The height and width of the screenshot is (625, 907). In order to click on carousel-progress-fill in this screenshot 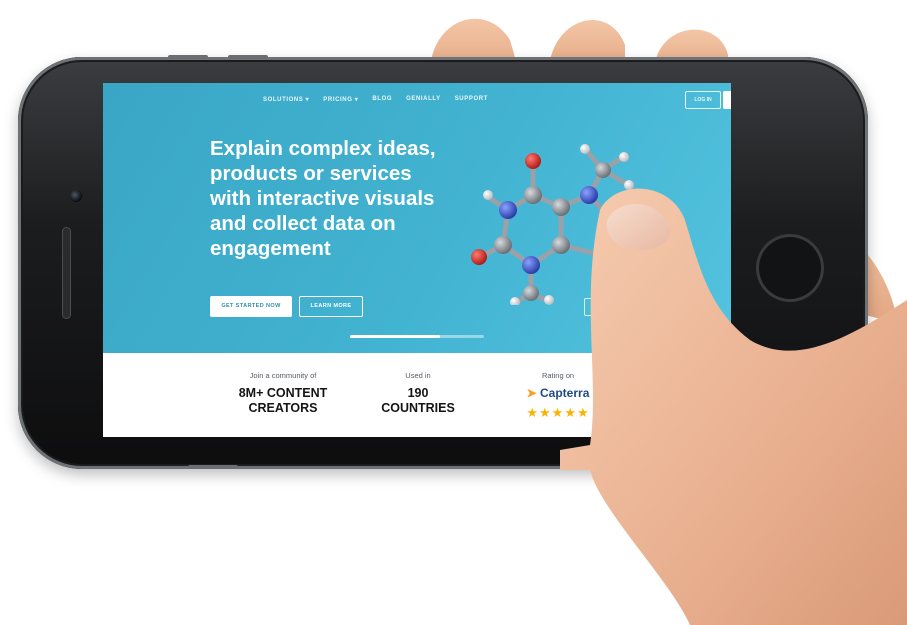, I will do `click(395, 336)`.